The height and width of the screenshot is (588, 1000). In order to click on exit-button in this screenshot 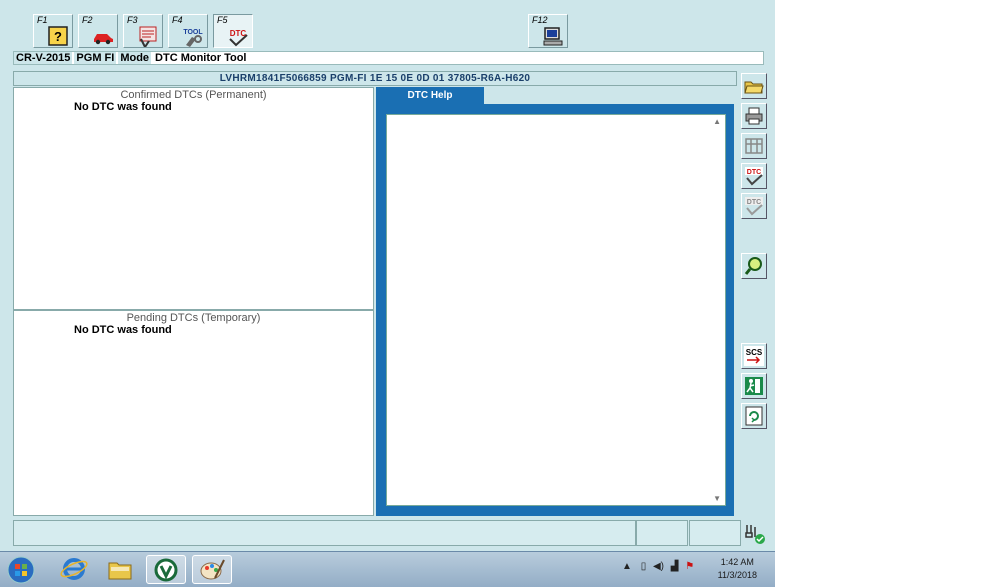, I will do `click(754, 386)`.